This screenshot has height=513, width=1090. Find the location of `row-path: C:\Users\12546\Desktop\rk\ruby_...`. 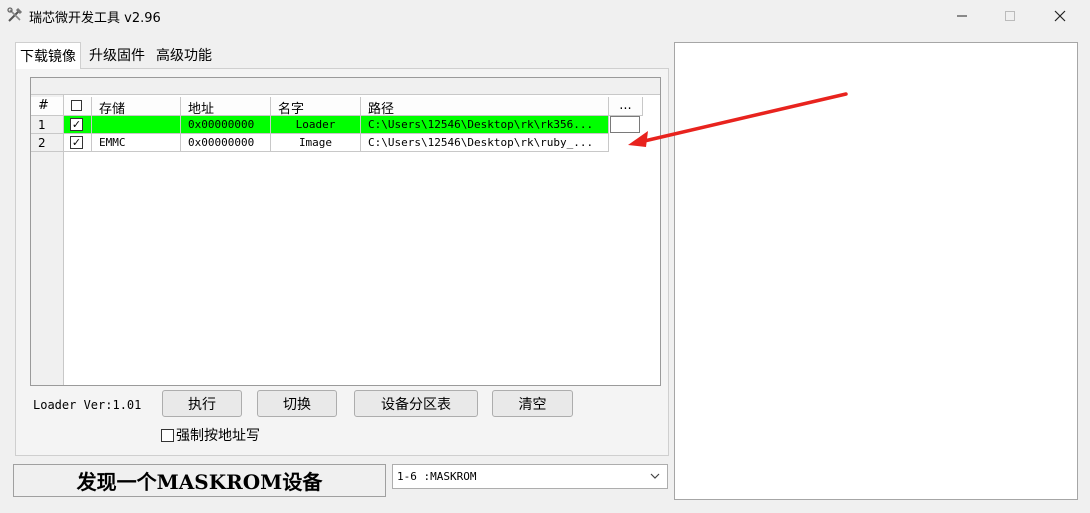

row-path: C:\Users\12546\Desktop\rk\ruby_... is located at coordinates (485, 143).